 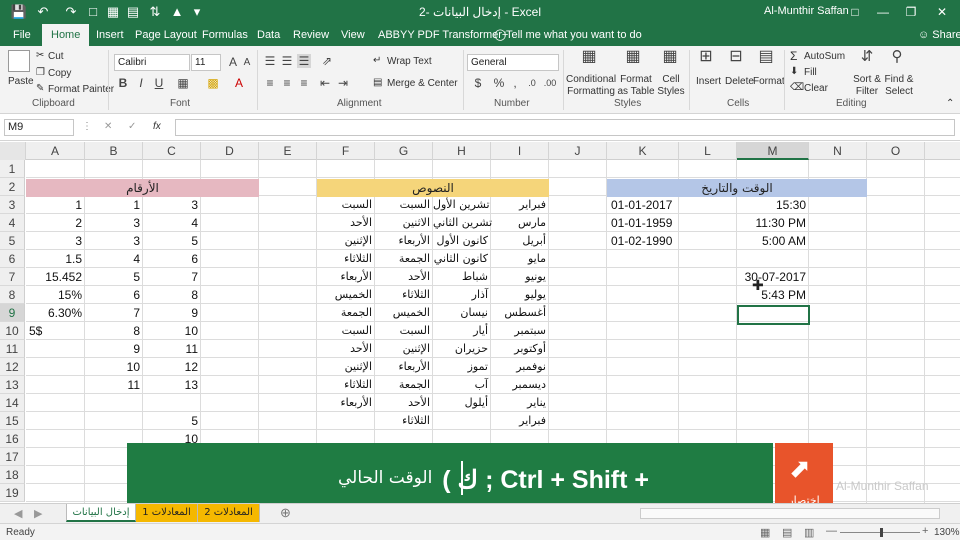 I want to click on close-icon: ✕, so click(x=942, y=12).